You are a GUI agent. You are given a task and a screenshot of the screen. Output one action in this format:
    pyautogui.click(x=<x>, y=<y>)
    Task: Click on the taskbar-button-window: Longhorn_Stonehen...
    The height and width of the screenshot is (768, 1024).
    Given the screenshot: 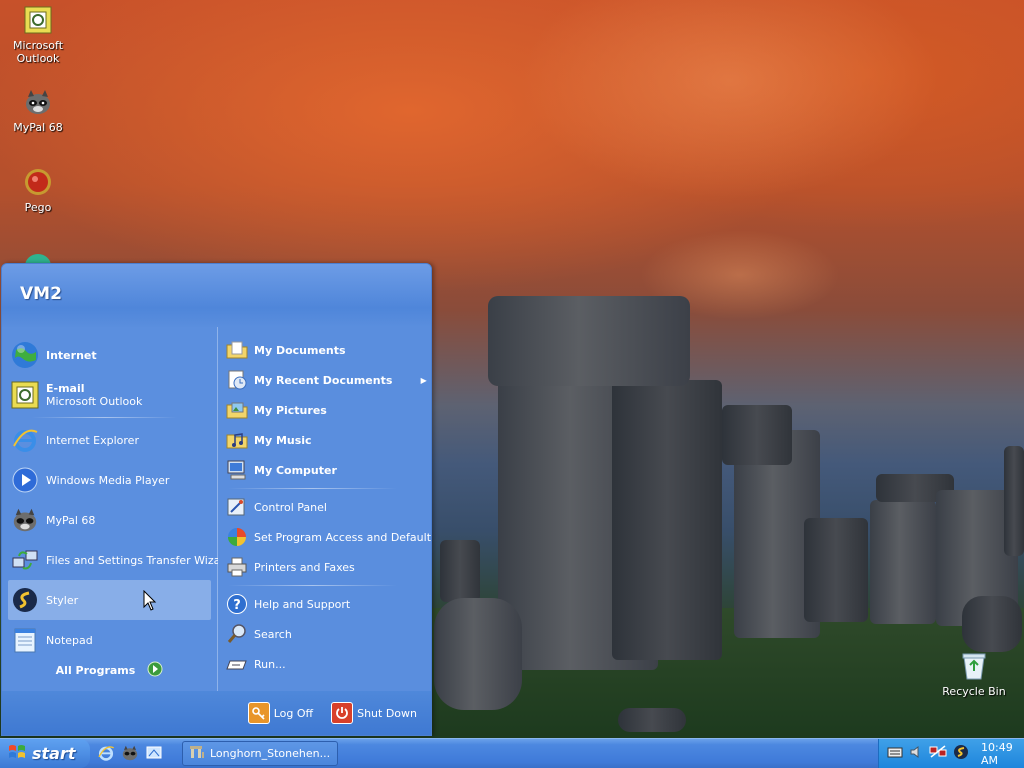 What is the action you would take?
    pyautogui.click(x=260, y=753)
    